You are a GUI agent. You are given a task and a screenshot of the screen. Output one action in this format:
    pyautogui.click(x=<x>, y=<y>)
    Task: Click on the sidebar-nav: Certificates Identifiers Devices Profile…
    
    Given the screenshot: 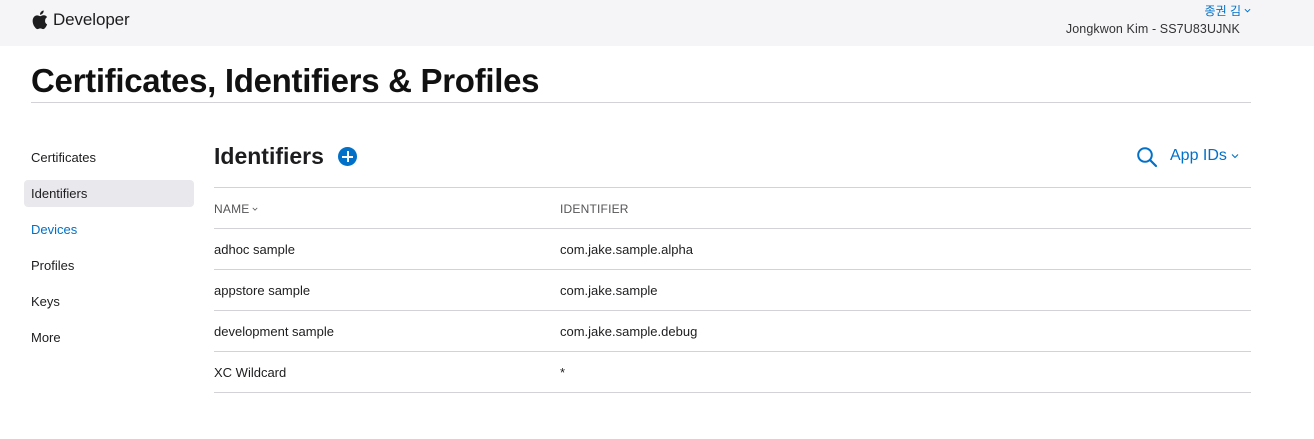 What is the action you would take?
    pyautogui.click(x=109, y=252)
    